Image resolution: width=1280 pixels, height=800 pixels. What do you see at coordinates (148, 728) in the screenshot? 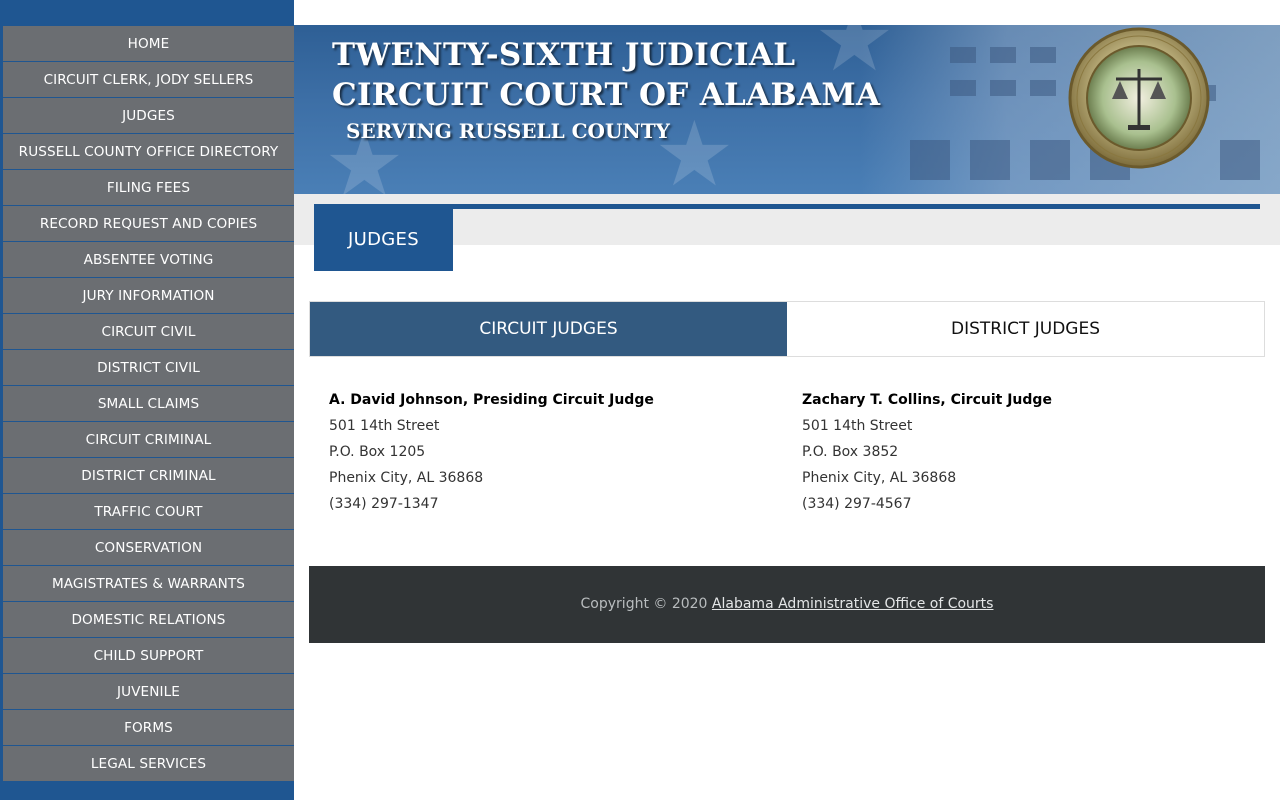
I see `nav-item-forms: FORMS` at bounding box center [148, 728].